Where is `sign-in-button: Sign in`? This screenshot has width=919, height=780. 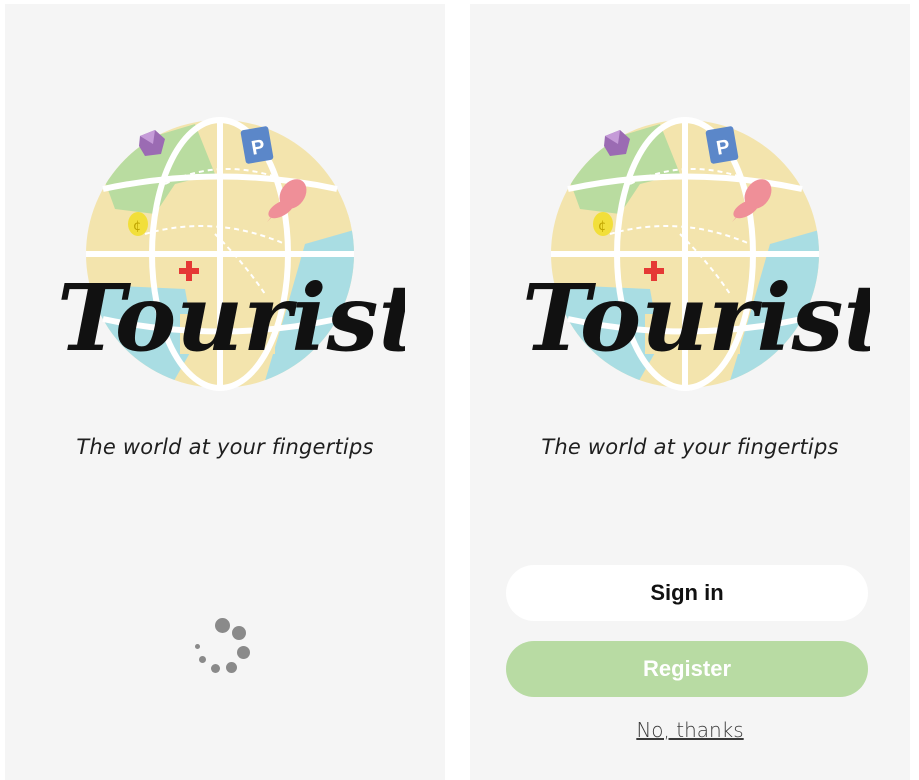 sign-in-button: Sign in is located at coordinates (687, 593).